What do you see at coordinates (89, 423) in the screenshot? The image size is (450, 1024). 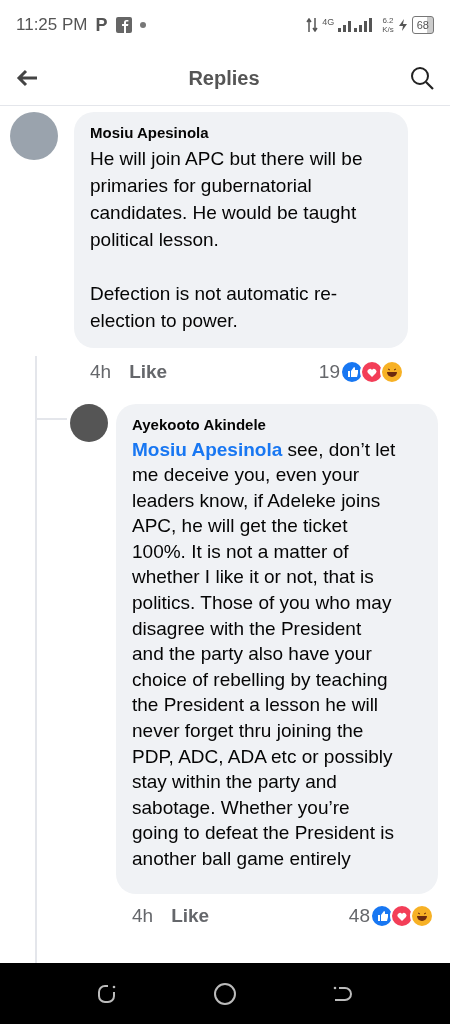 I see `avatar` at bounding box center [89, 423].